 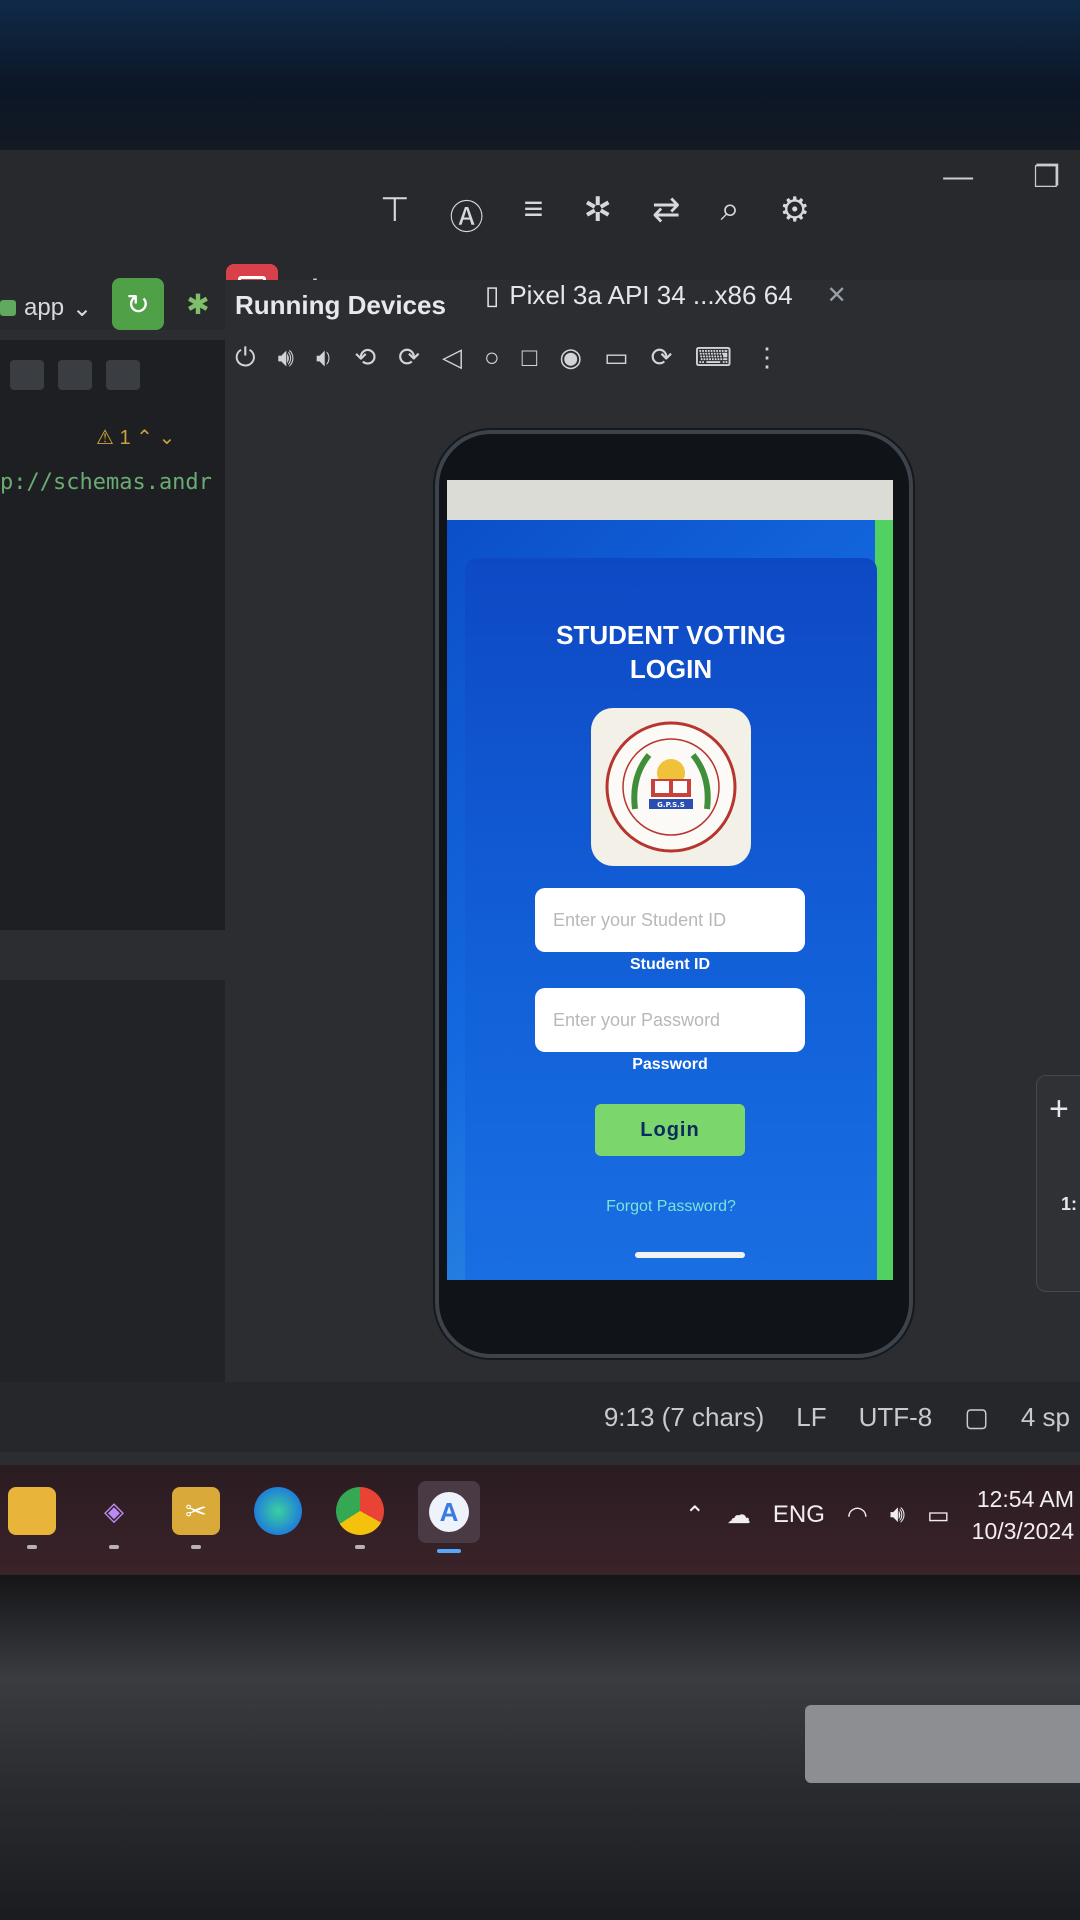 I want to click on android-studio-icon: A, so click(x=449, y=1517).